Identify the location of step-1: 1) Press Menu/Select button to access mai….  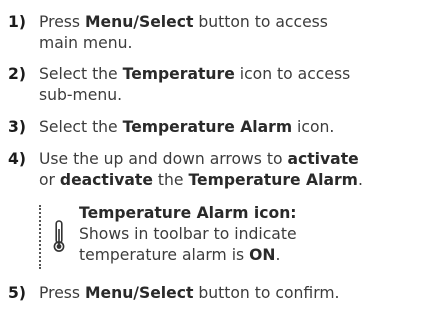
(214, 32).